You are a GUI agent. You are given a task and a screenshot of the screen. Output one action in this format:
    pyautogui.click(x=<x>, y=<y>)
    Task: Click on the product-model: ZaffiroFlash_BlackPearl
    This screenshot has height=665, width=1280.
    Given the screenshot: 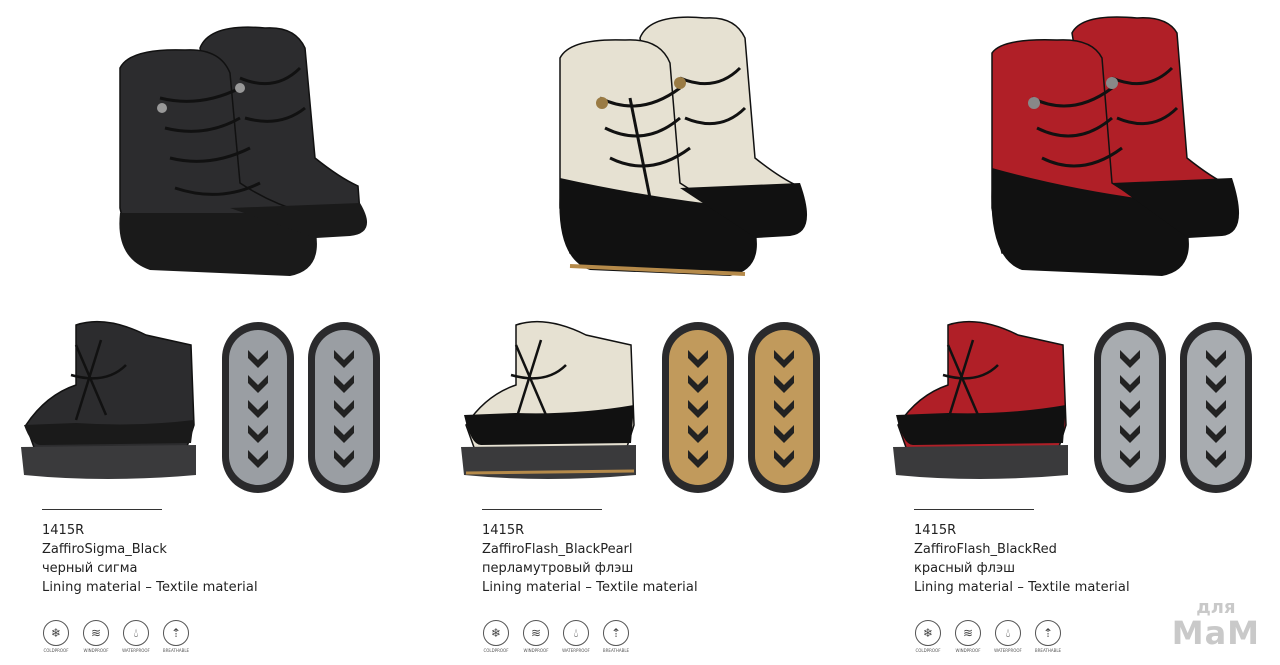 What is the action you would take?
    pyautogui.click(x=557, y=549)
    